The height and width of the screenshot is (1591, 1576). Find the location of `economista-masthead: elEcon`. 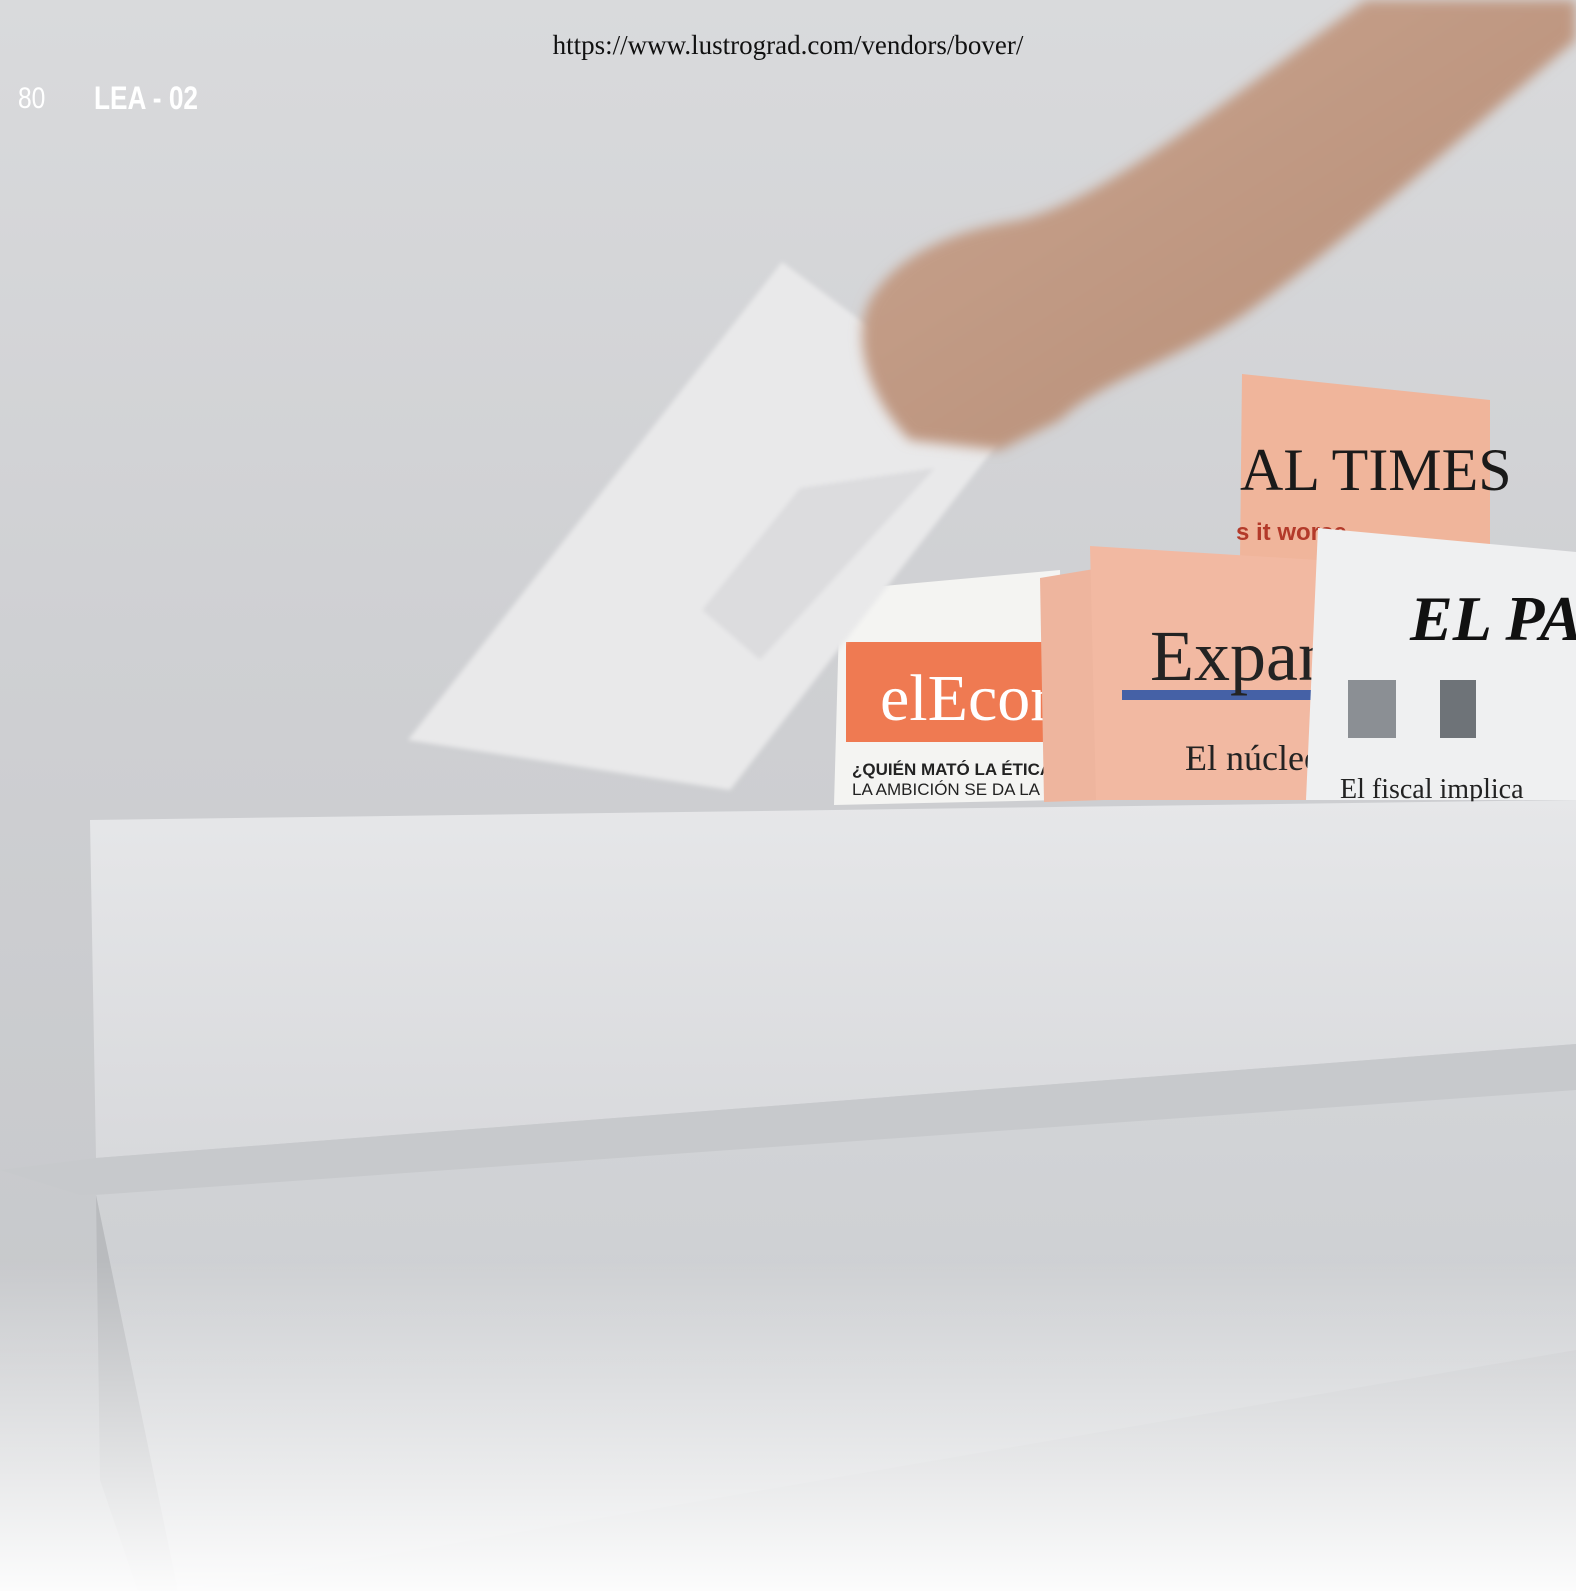

economista-masthead: elEcon is located at coordinates (971, 698).